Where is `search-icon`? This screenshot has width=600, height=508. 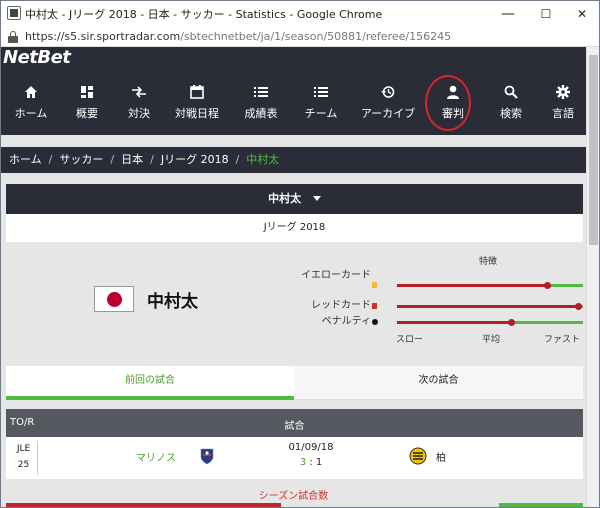
search-icon is located at coordinates (511, 92).